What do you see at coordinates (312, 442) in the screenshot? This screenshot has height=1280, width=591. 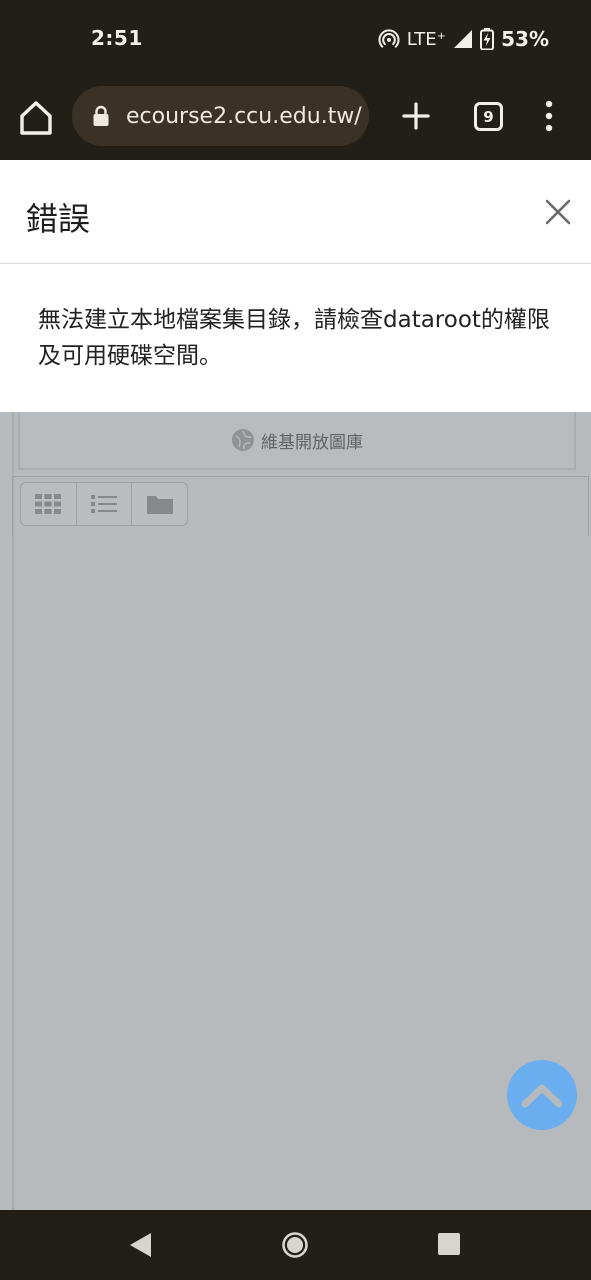 I see `repository-label: 維基開放圖庫` at bounding box center [312, 442].